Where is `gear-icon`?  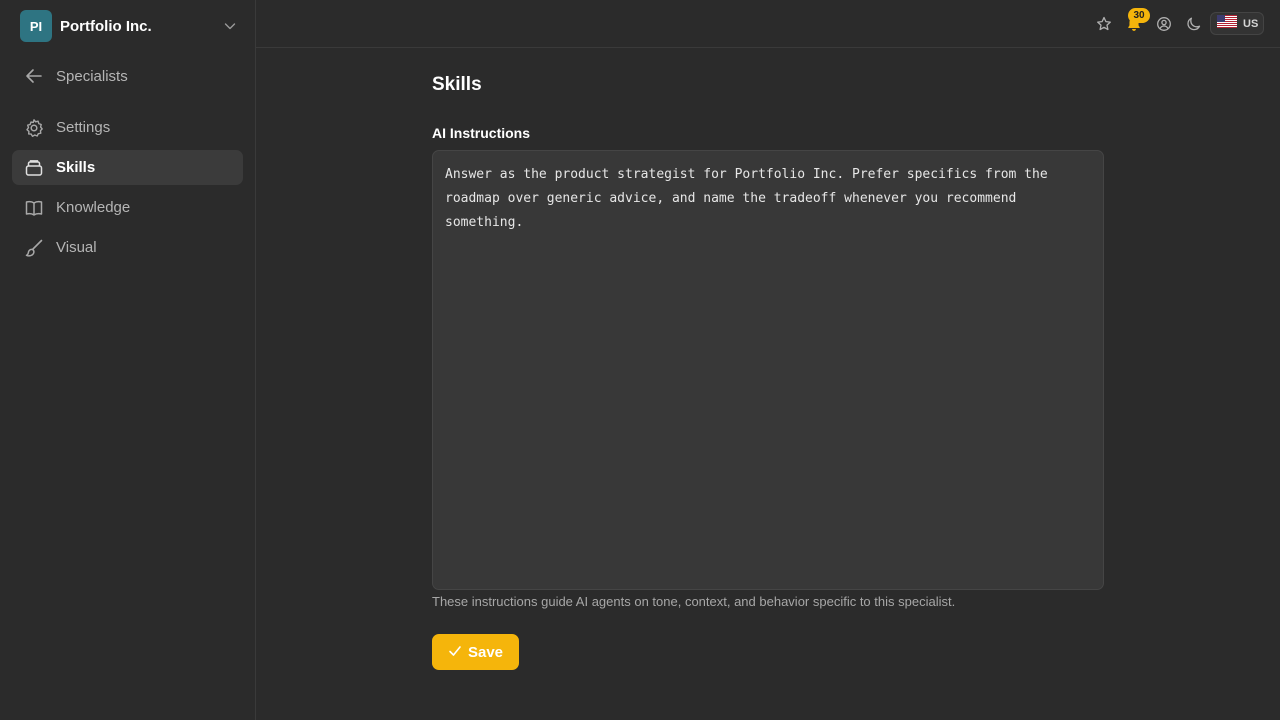 gear-icon is located at coordinates (34, 128).